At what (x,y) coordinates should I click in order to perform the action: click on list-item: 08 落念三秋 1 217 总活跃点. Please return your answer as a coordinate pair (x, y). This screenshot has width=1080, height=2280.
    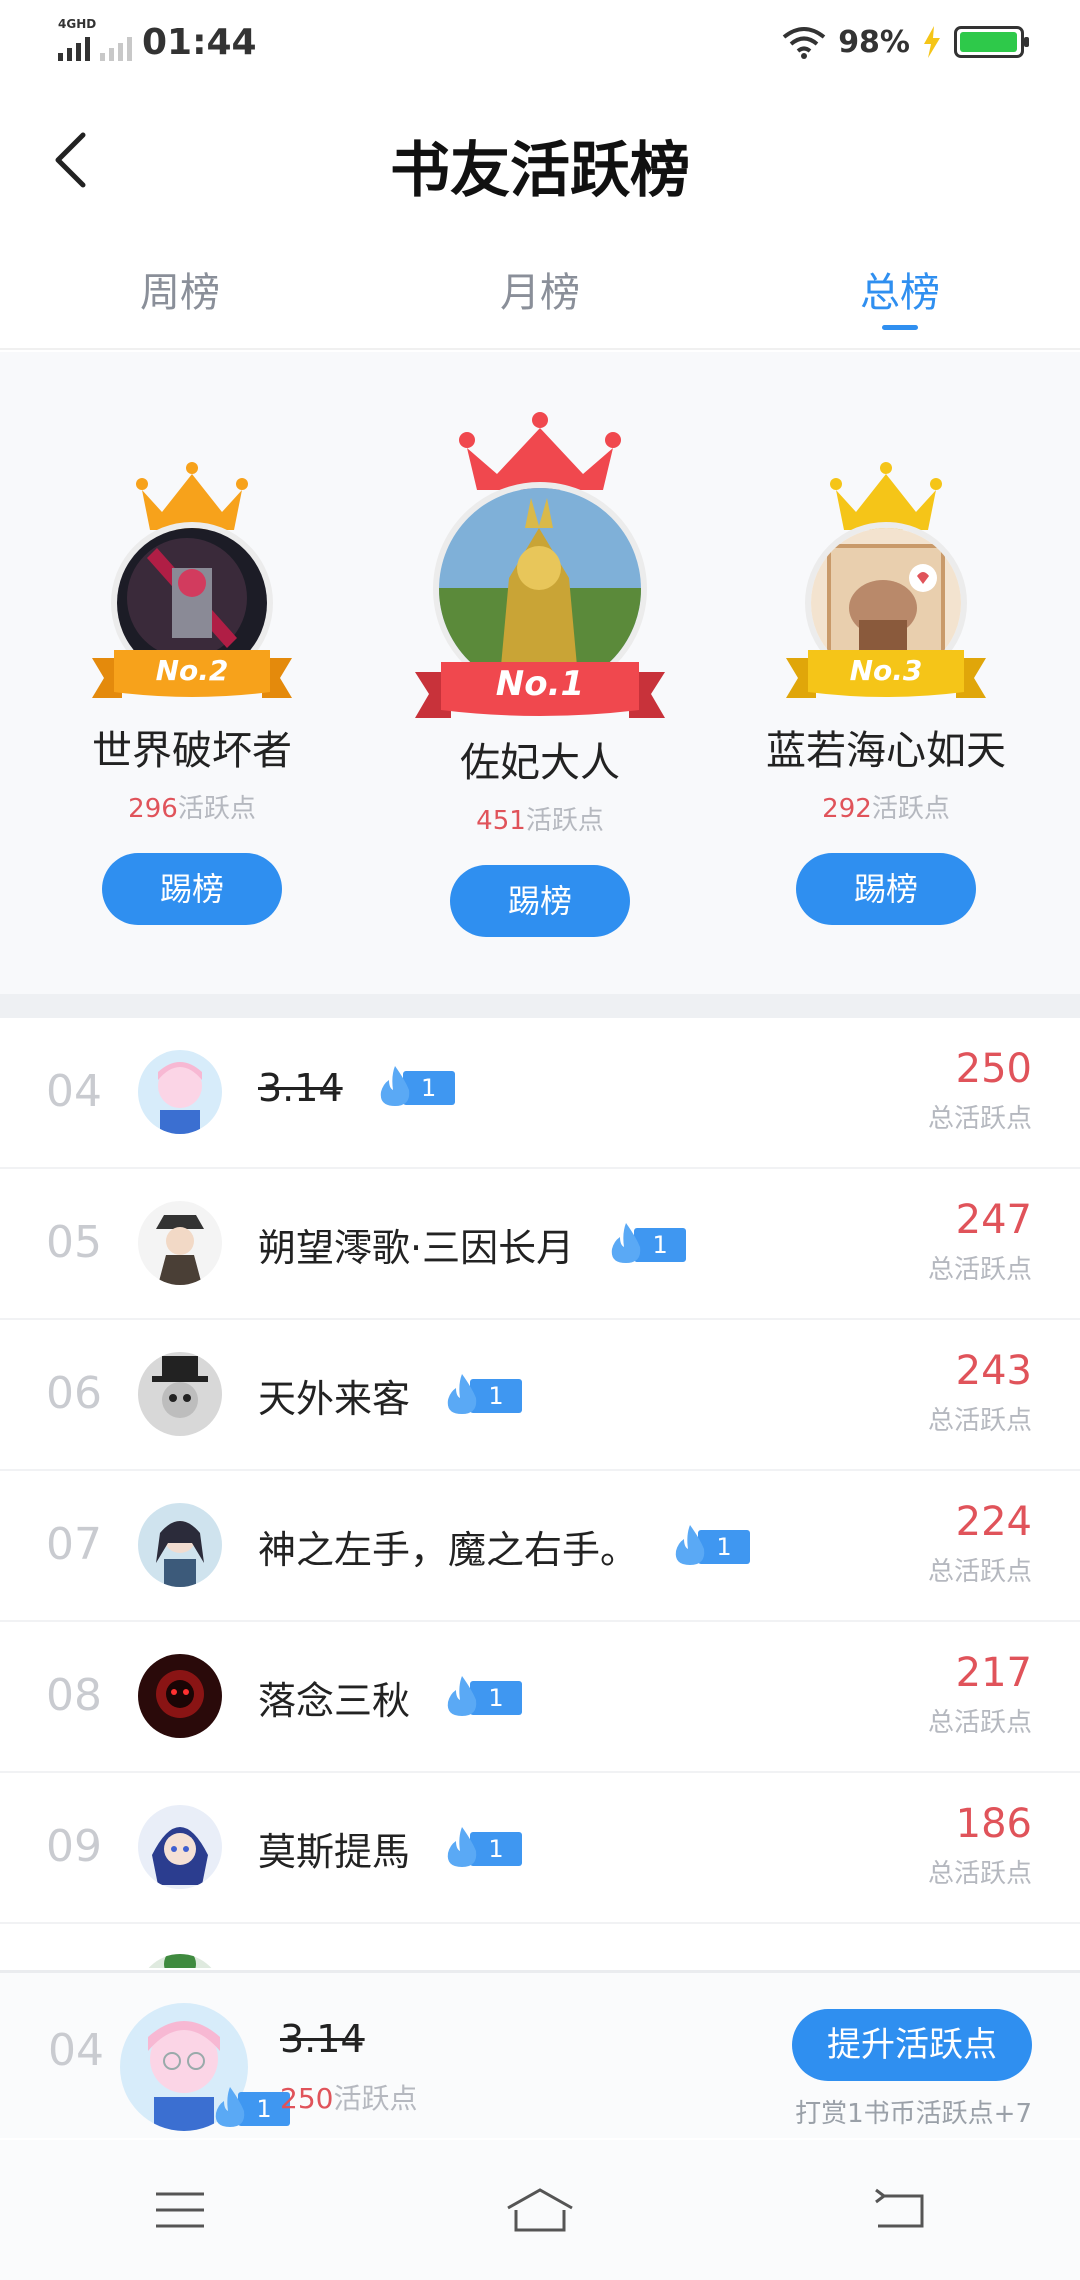
    Looking at the image, I should click on (540, 1697).